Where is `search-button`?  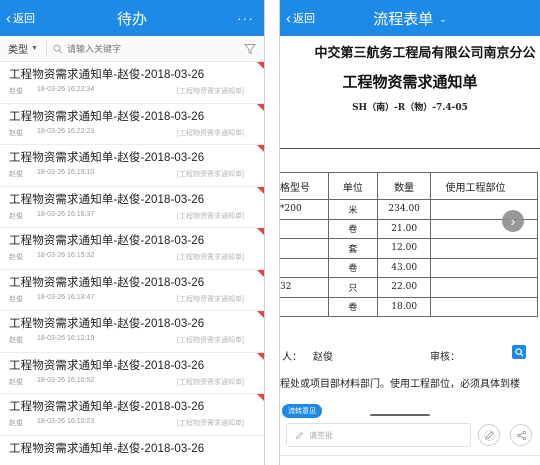
search-button is located at coordinates (519, 352).